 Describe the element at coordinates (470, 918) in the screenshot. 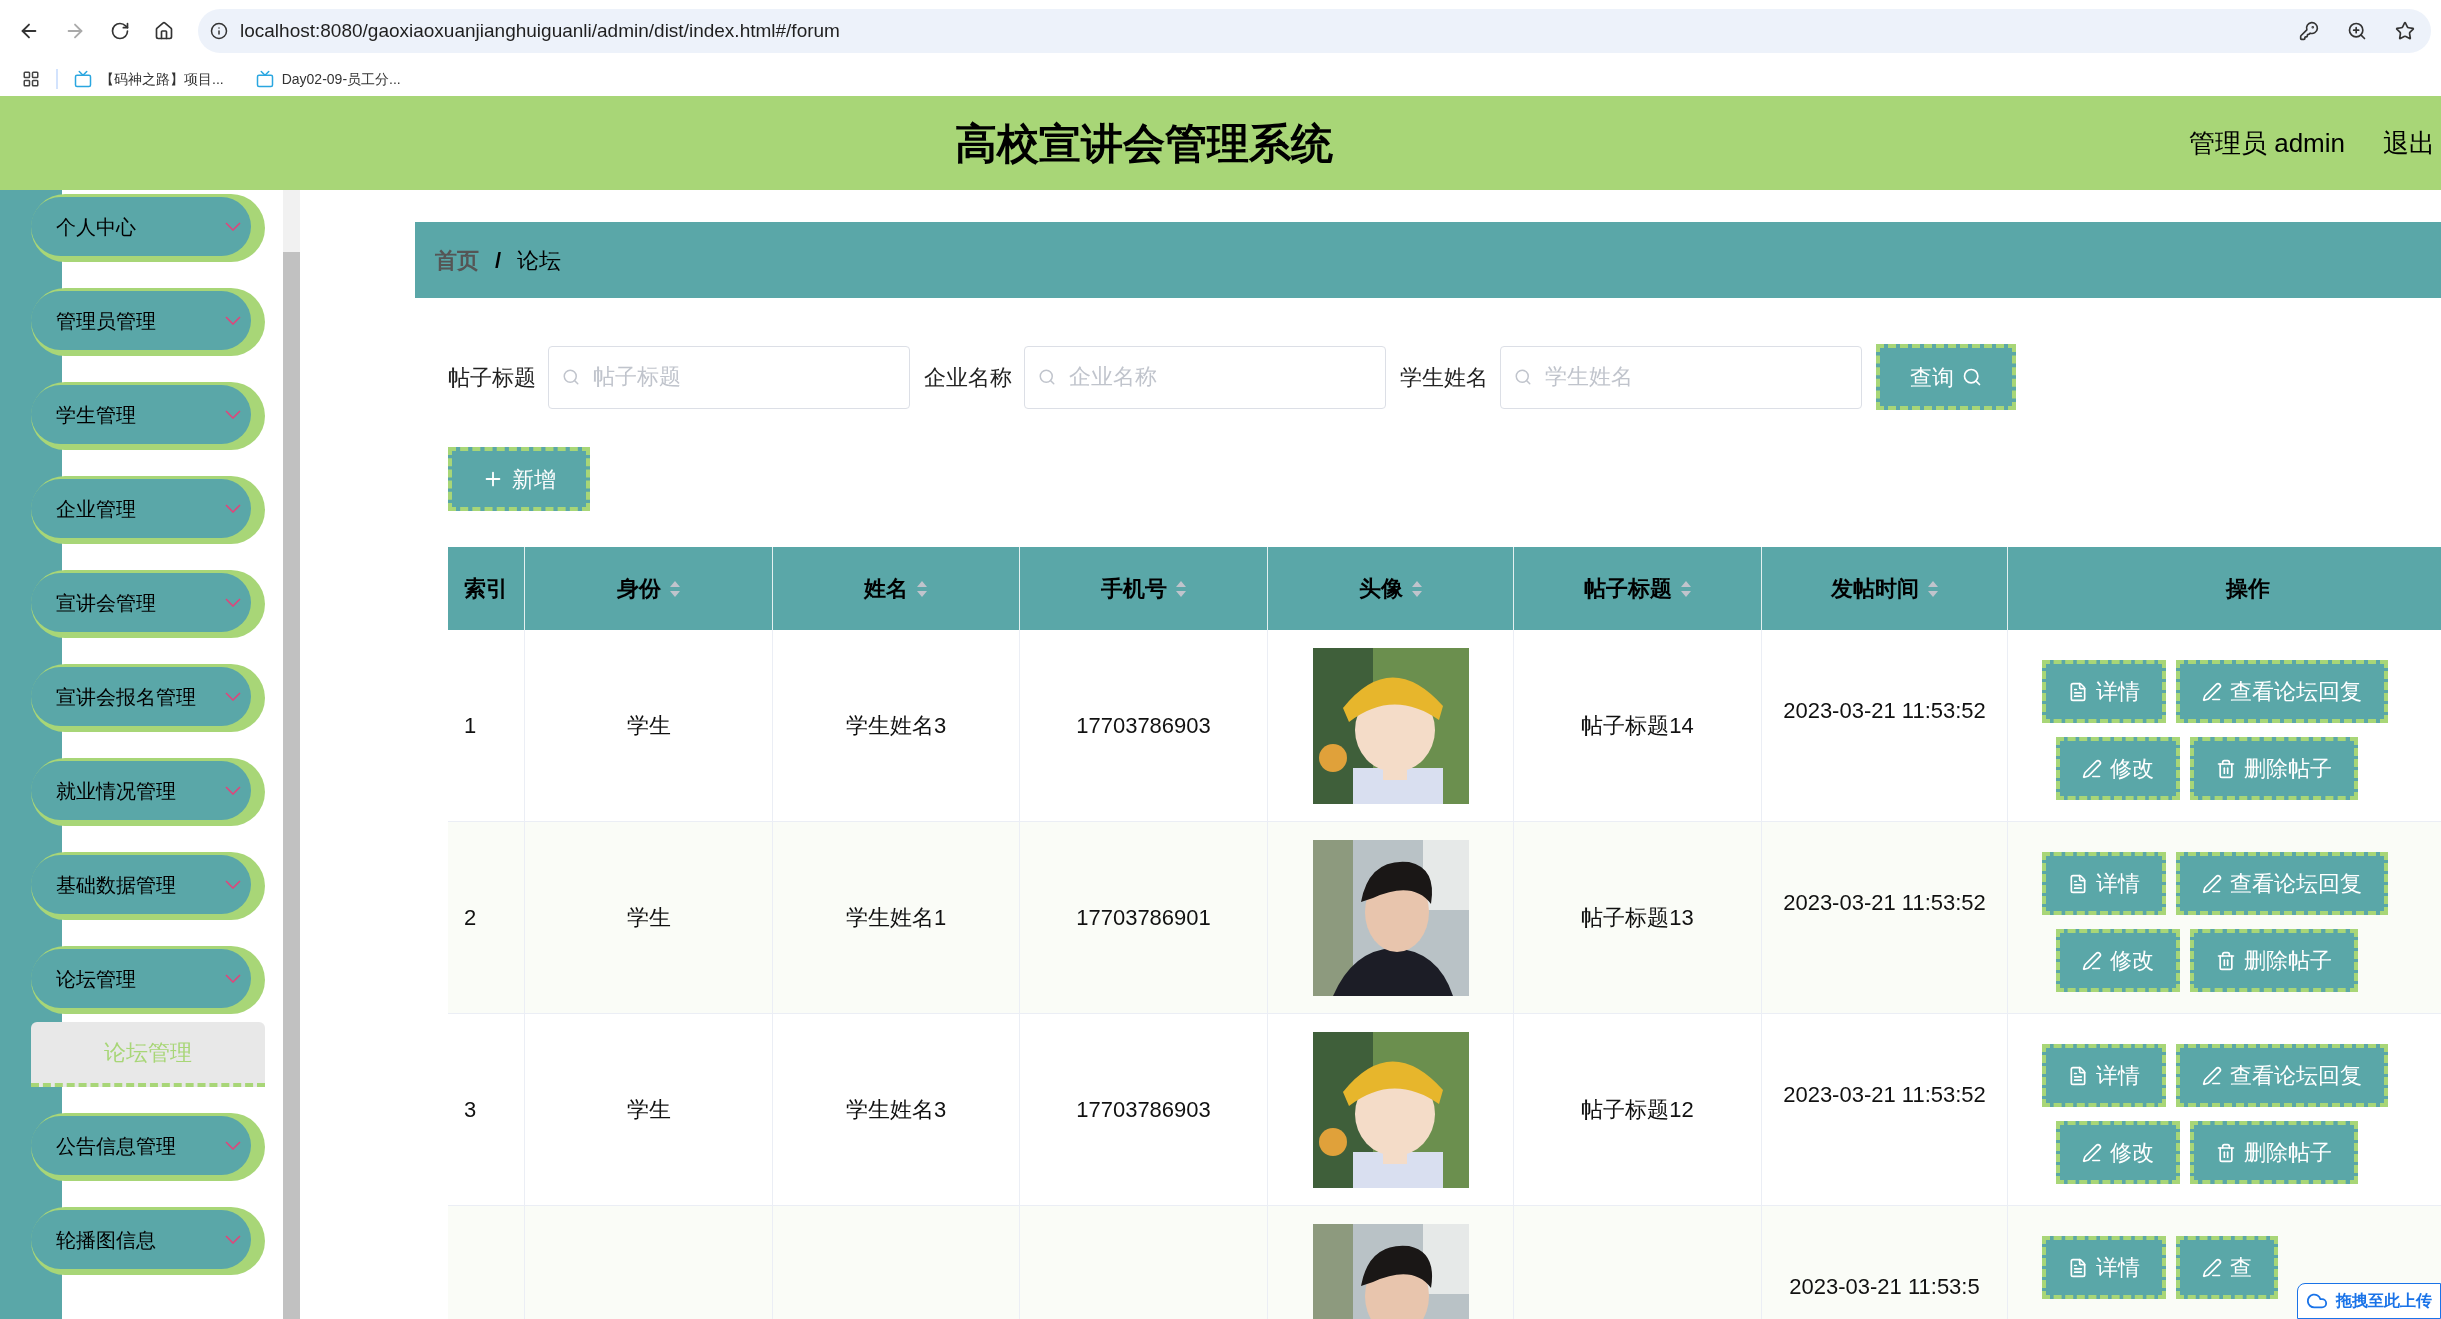

I see `table-cell-text: 2` at that location.